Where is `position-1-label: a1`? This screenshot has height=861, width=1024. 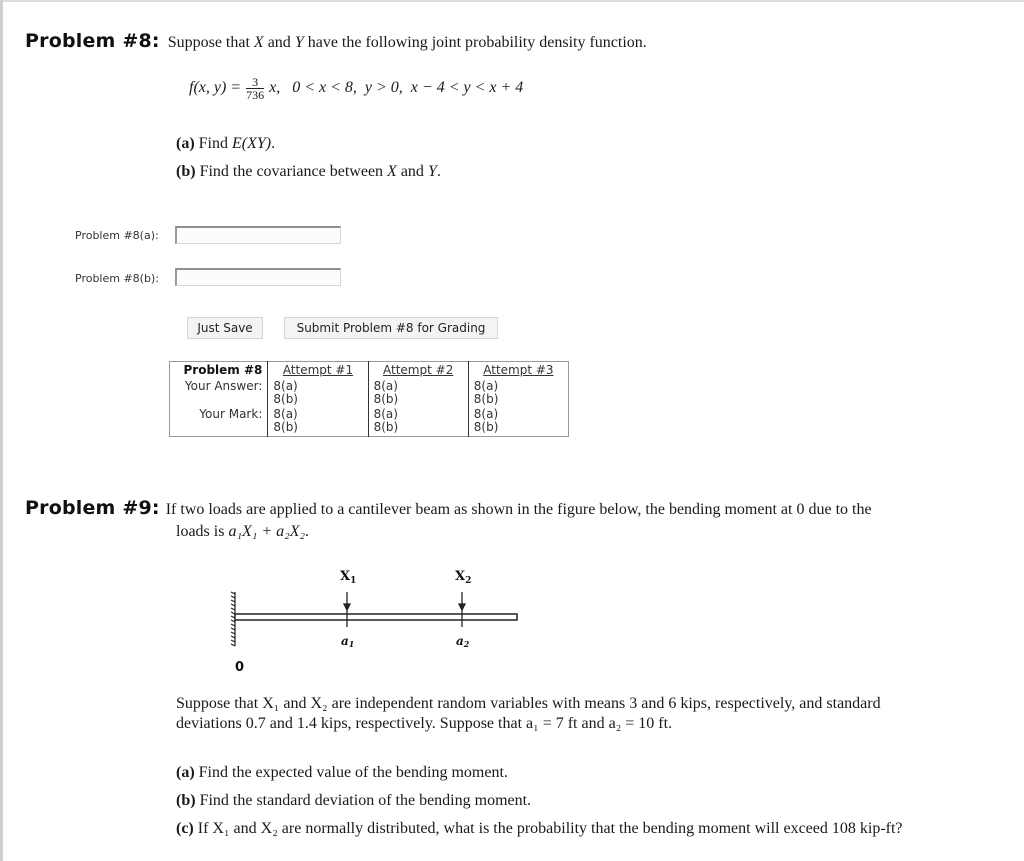 position-1-label: a1 is located at coordinates (347, 641).